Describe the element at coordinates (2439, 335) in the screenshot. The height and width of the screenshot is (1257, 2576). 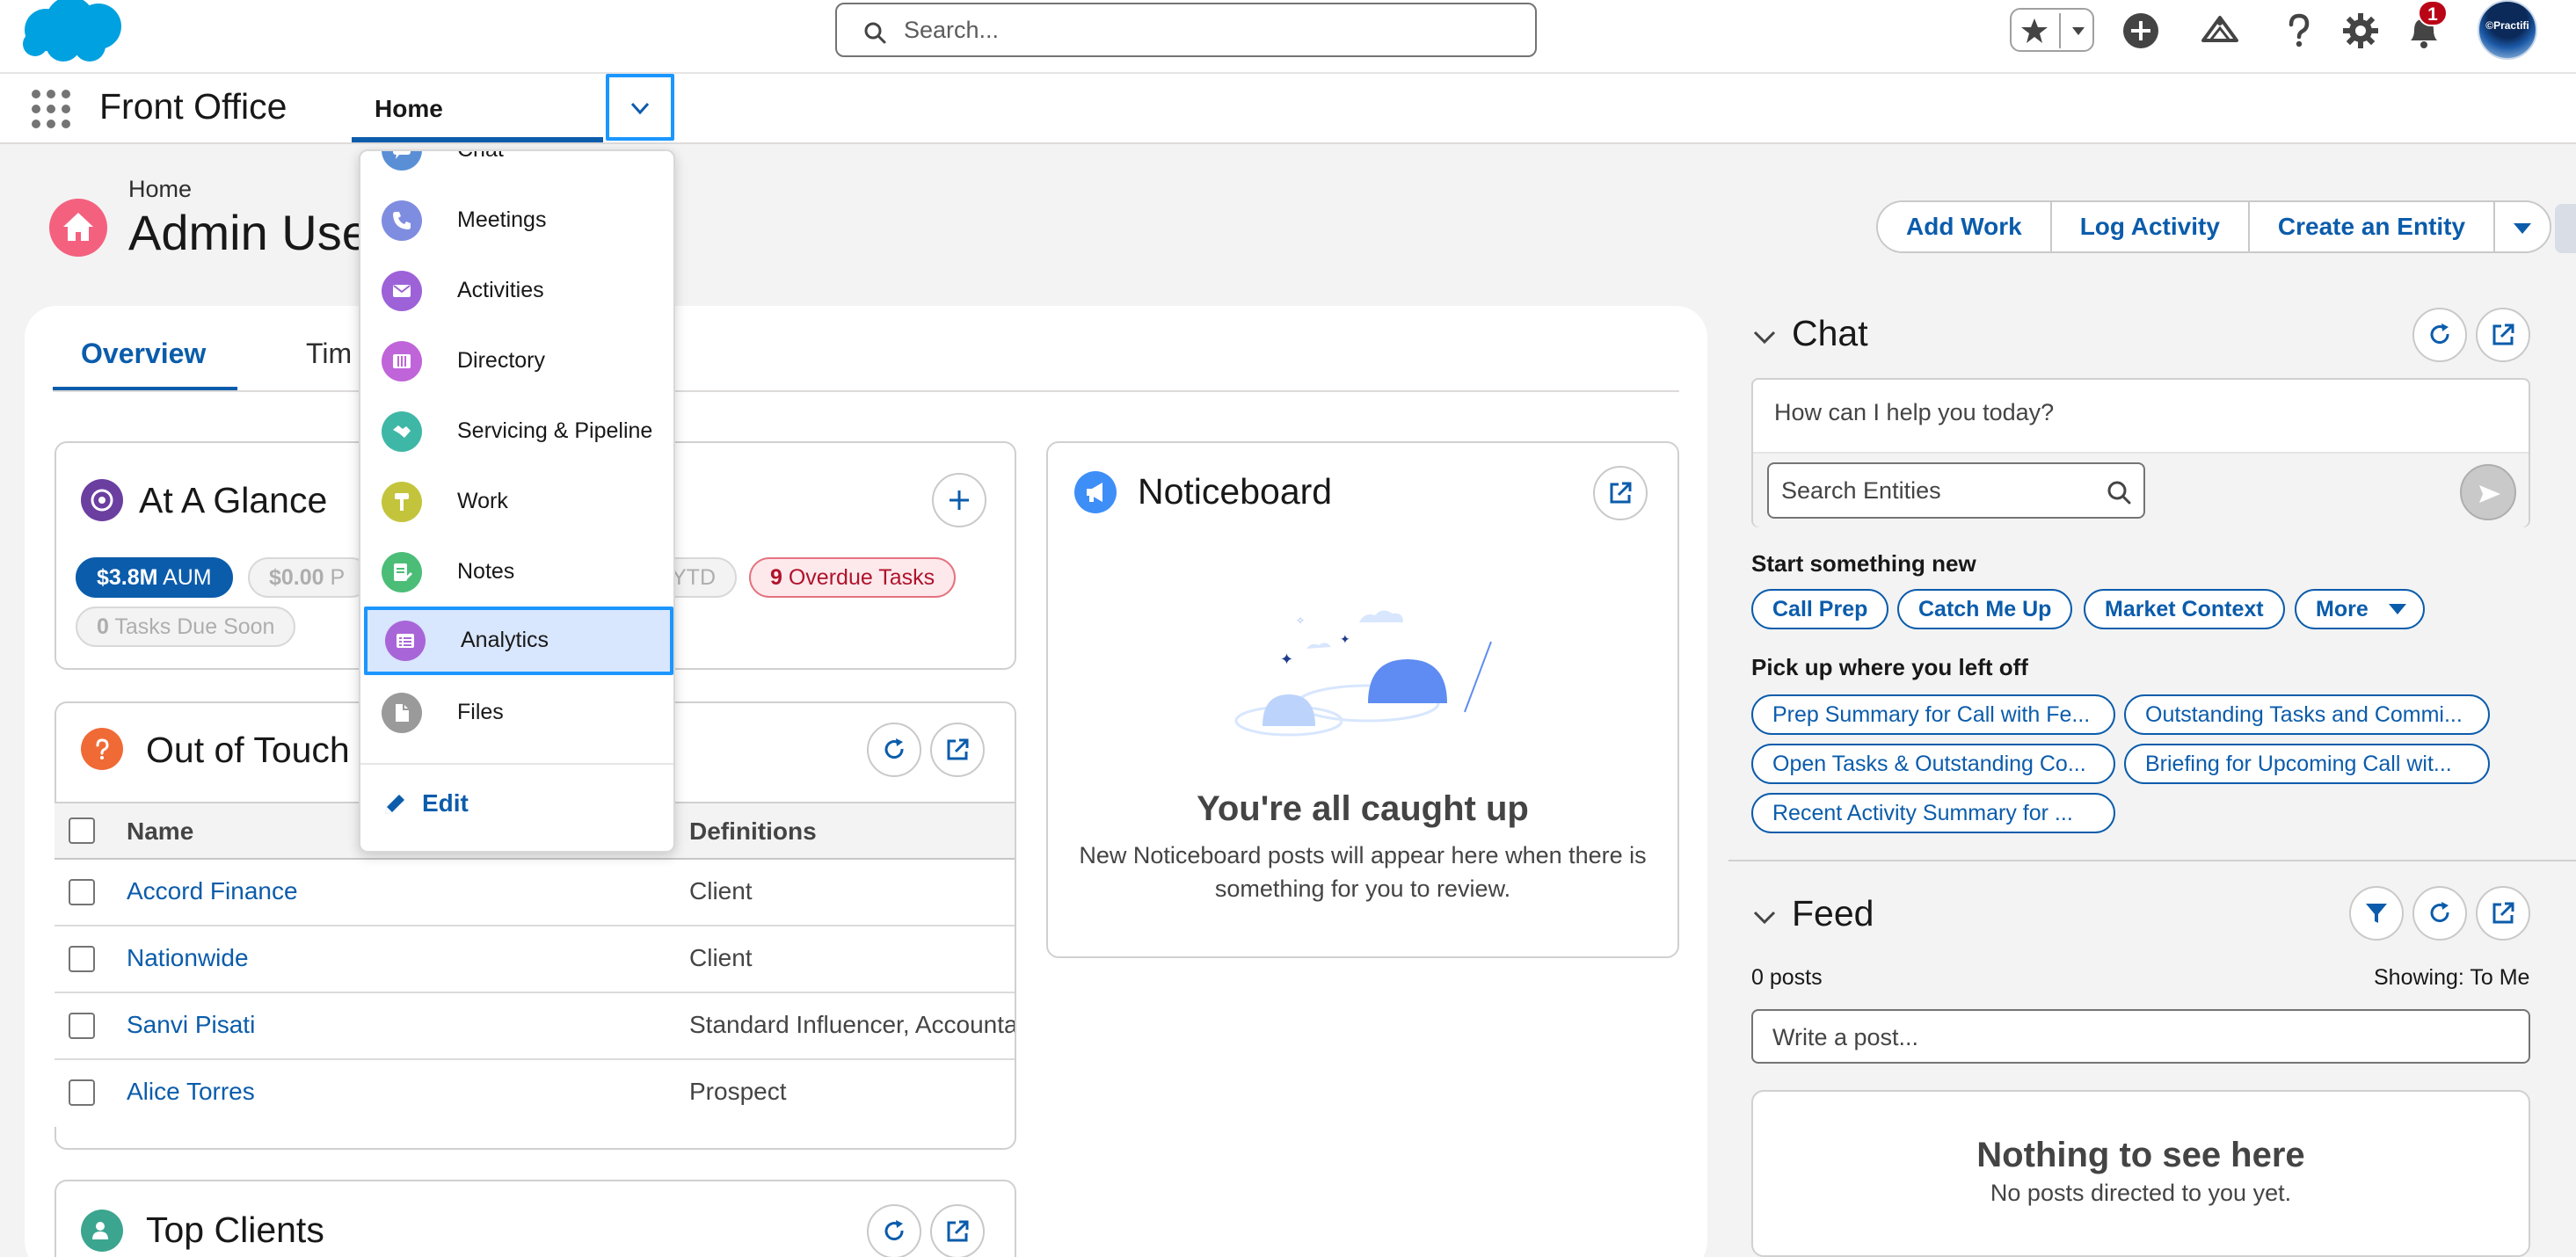
I see `chat-refresh-button` at that location.